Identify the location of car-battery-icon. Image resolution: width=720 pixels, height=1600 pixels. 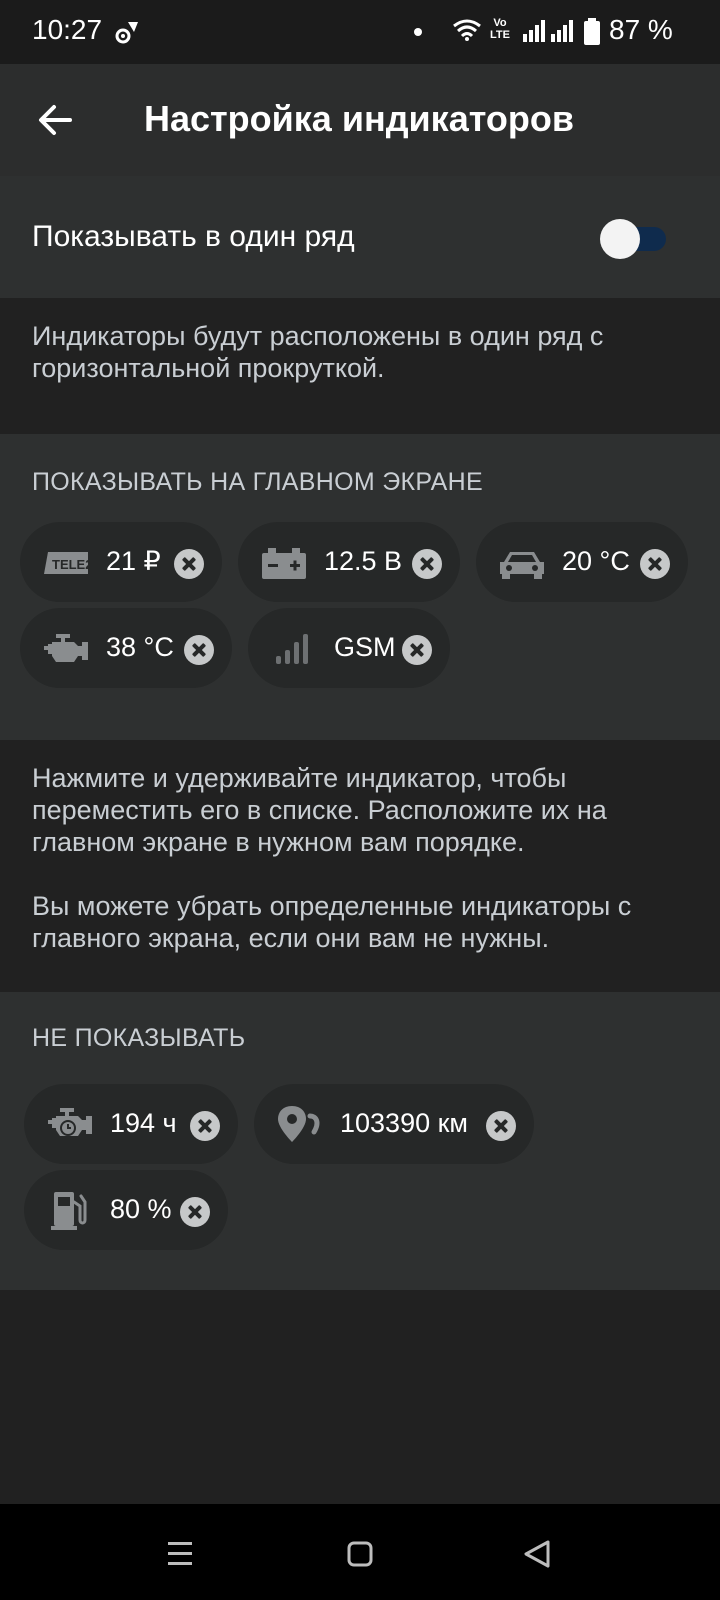
(284, 562).